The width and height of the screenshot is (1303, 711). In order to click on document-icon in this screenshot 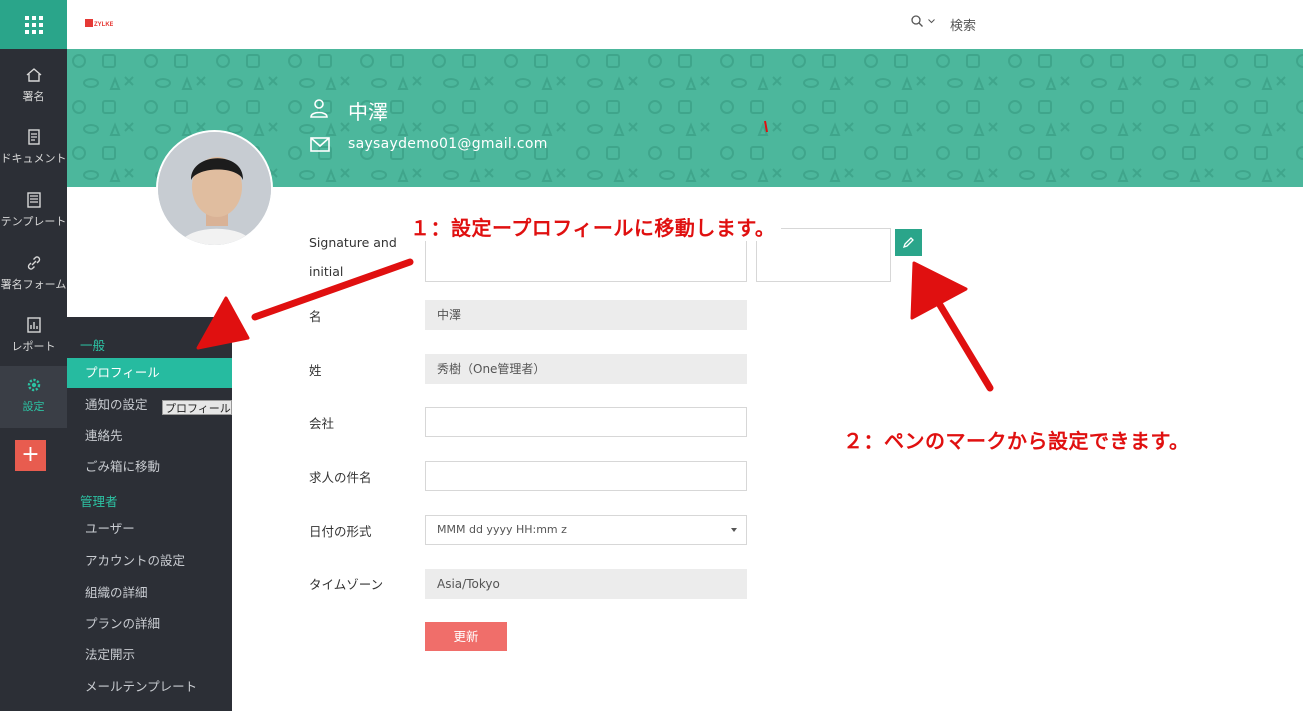, I will do `click(33, 137)`.